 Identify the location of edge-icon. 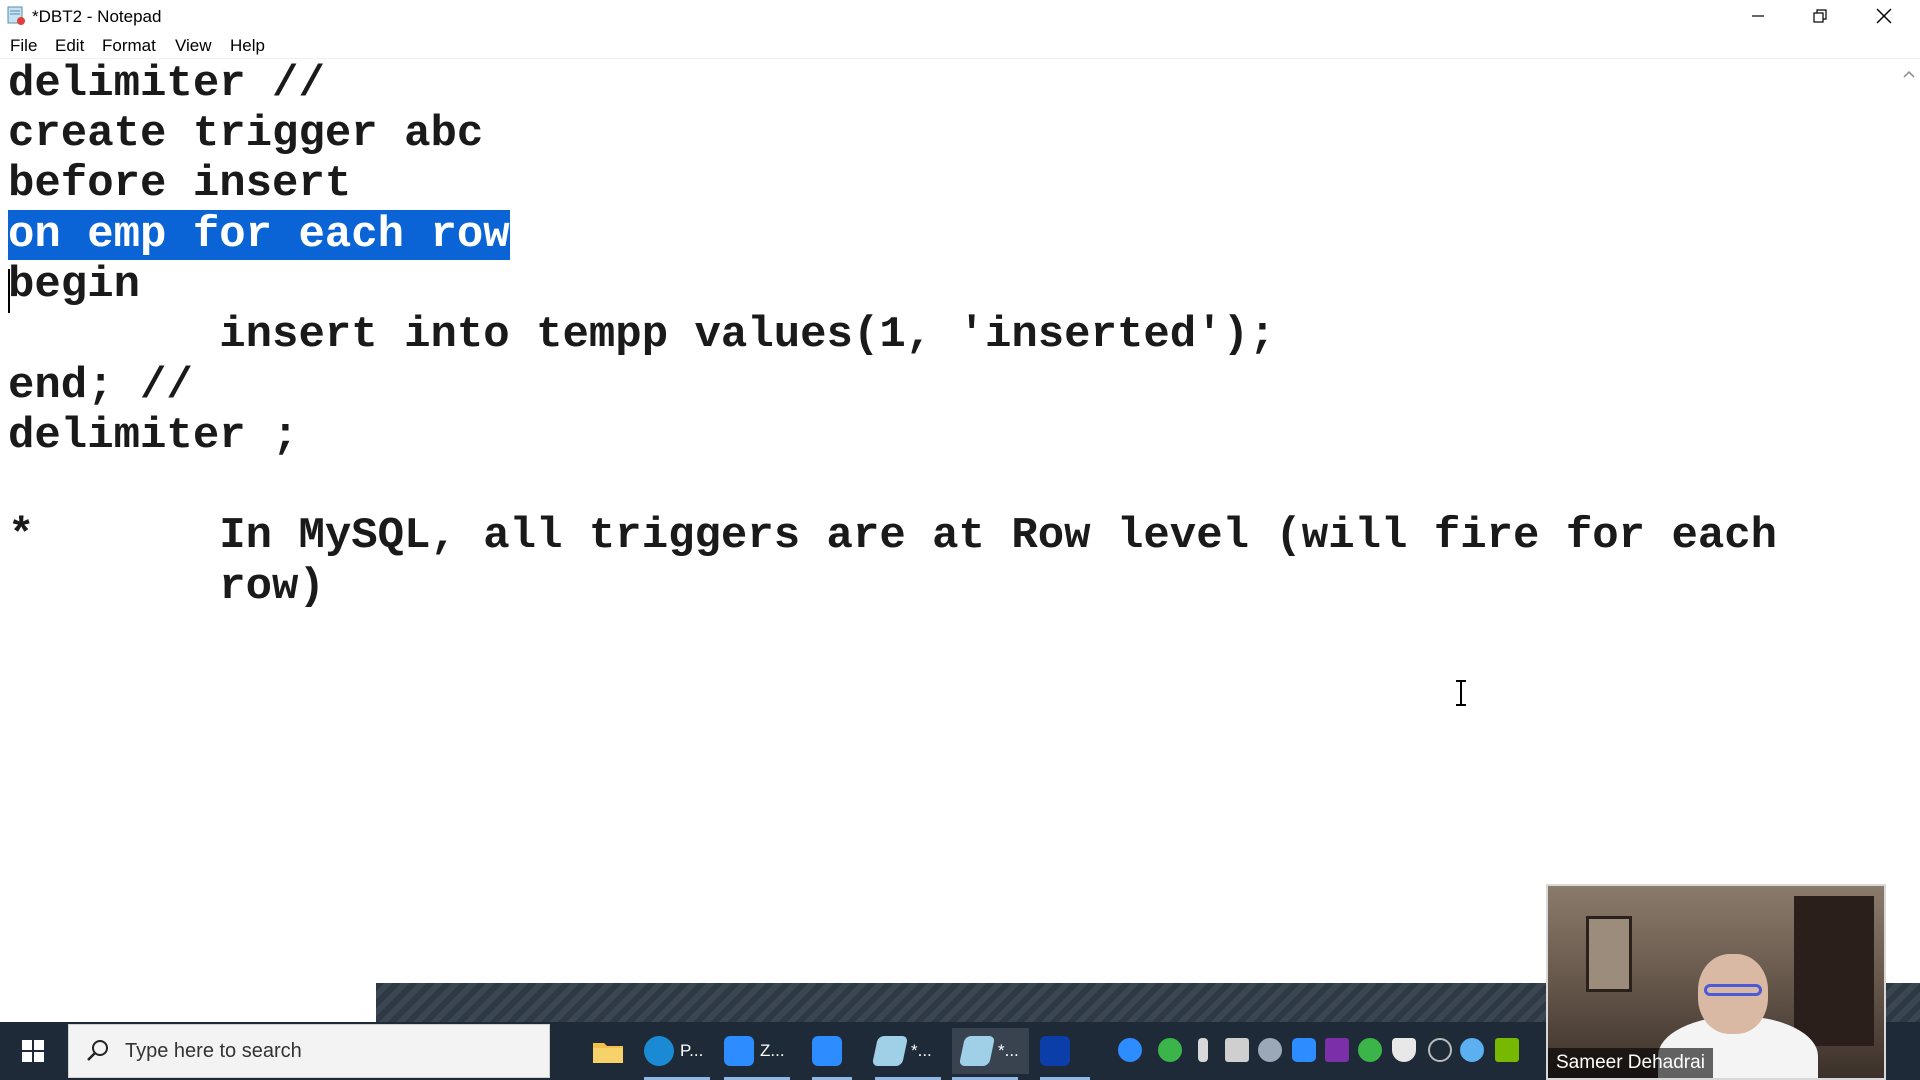
(659, 1051).